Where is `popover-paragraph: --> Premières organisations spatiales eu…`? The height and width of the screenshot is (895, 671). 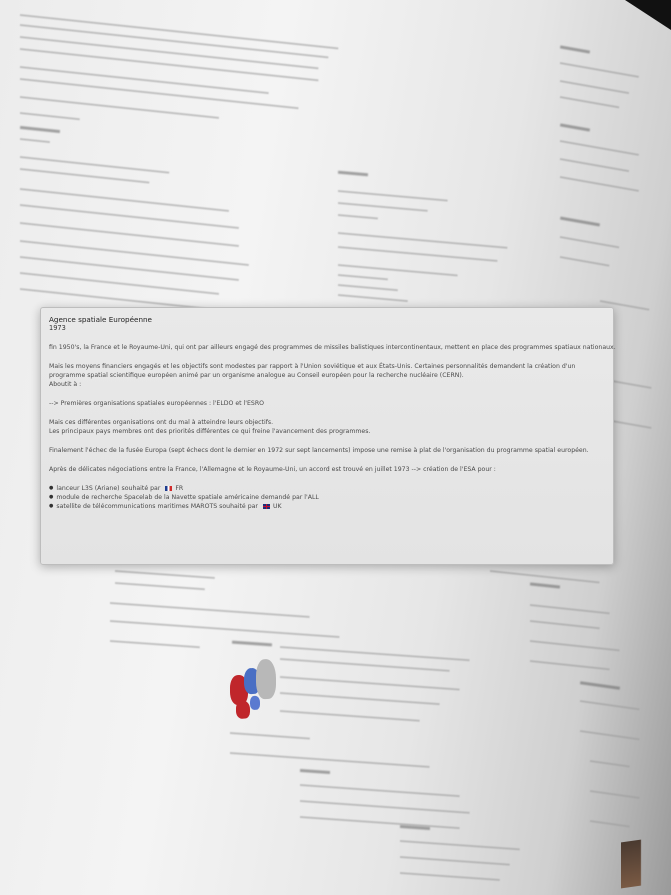
popover-paragraph: --> Premières organisations spatiales eu… is located at coordinates (157, 403).